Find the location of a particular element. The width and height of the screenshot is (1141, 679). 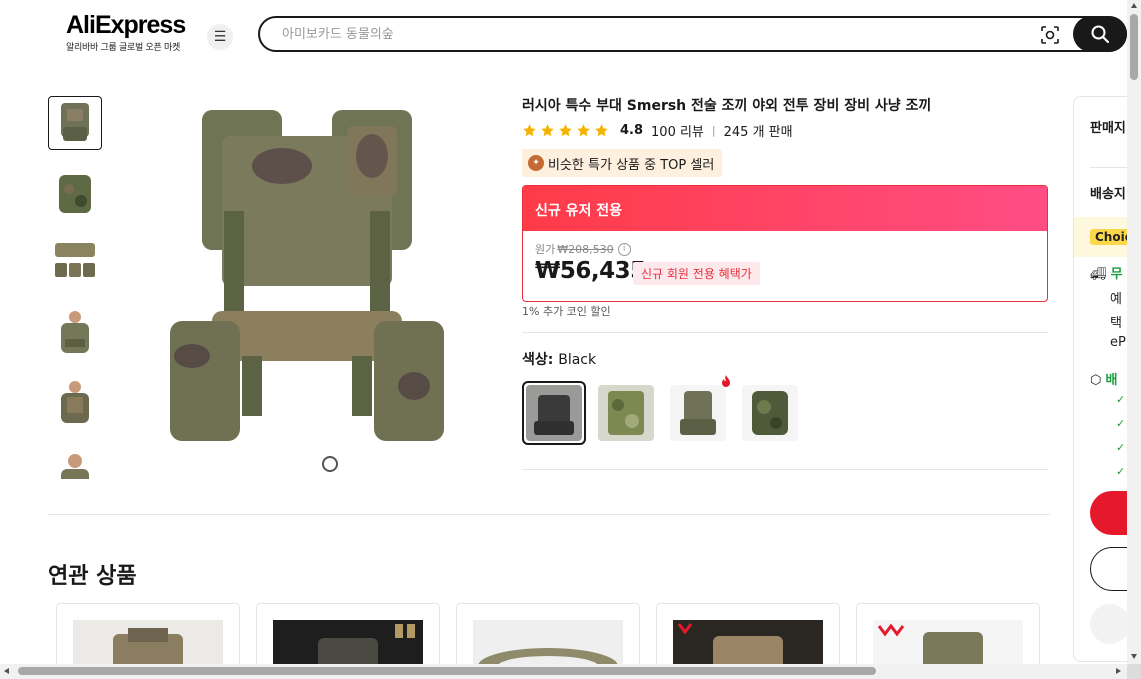

camera-search-icon is located at coordinates (1050, 35).